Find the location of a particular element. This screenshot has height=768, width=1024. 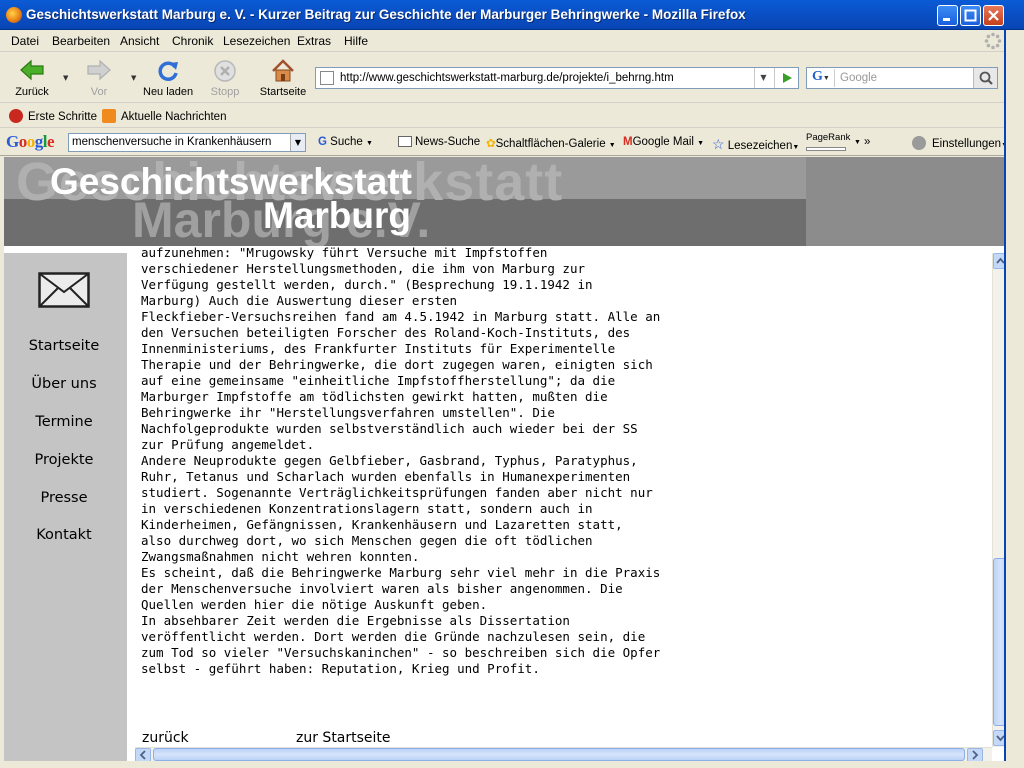

stop-icon is located at coordinates (225, 71).